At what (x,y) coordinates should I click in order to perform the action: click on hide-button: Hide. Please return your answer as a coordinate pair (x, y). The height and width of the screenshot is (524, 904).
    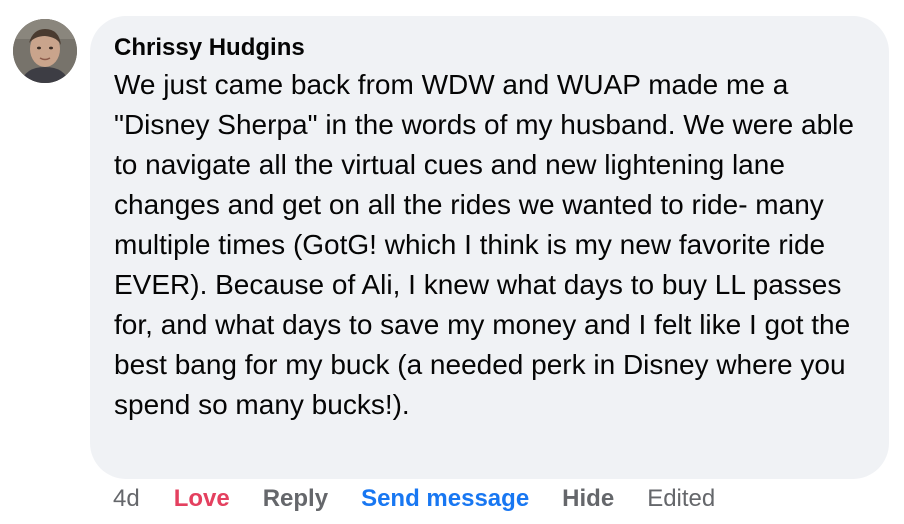
    Looking at the image, I should click on (588, 499).